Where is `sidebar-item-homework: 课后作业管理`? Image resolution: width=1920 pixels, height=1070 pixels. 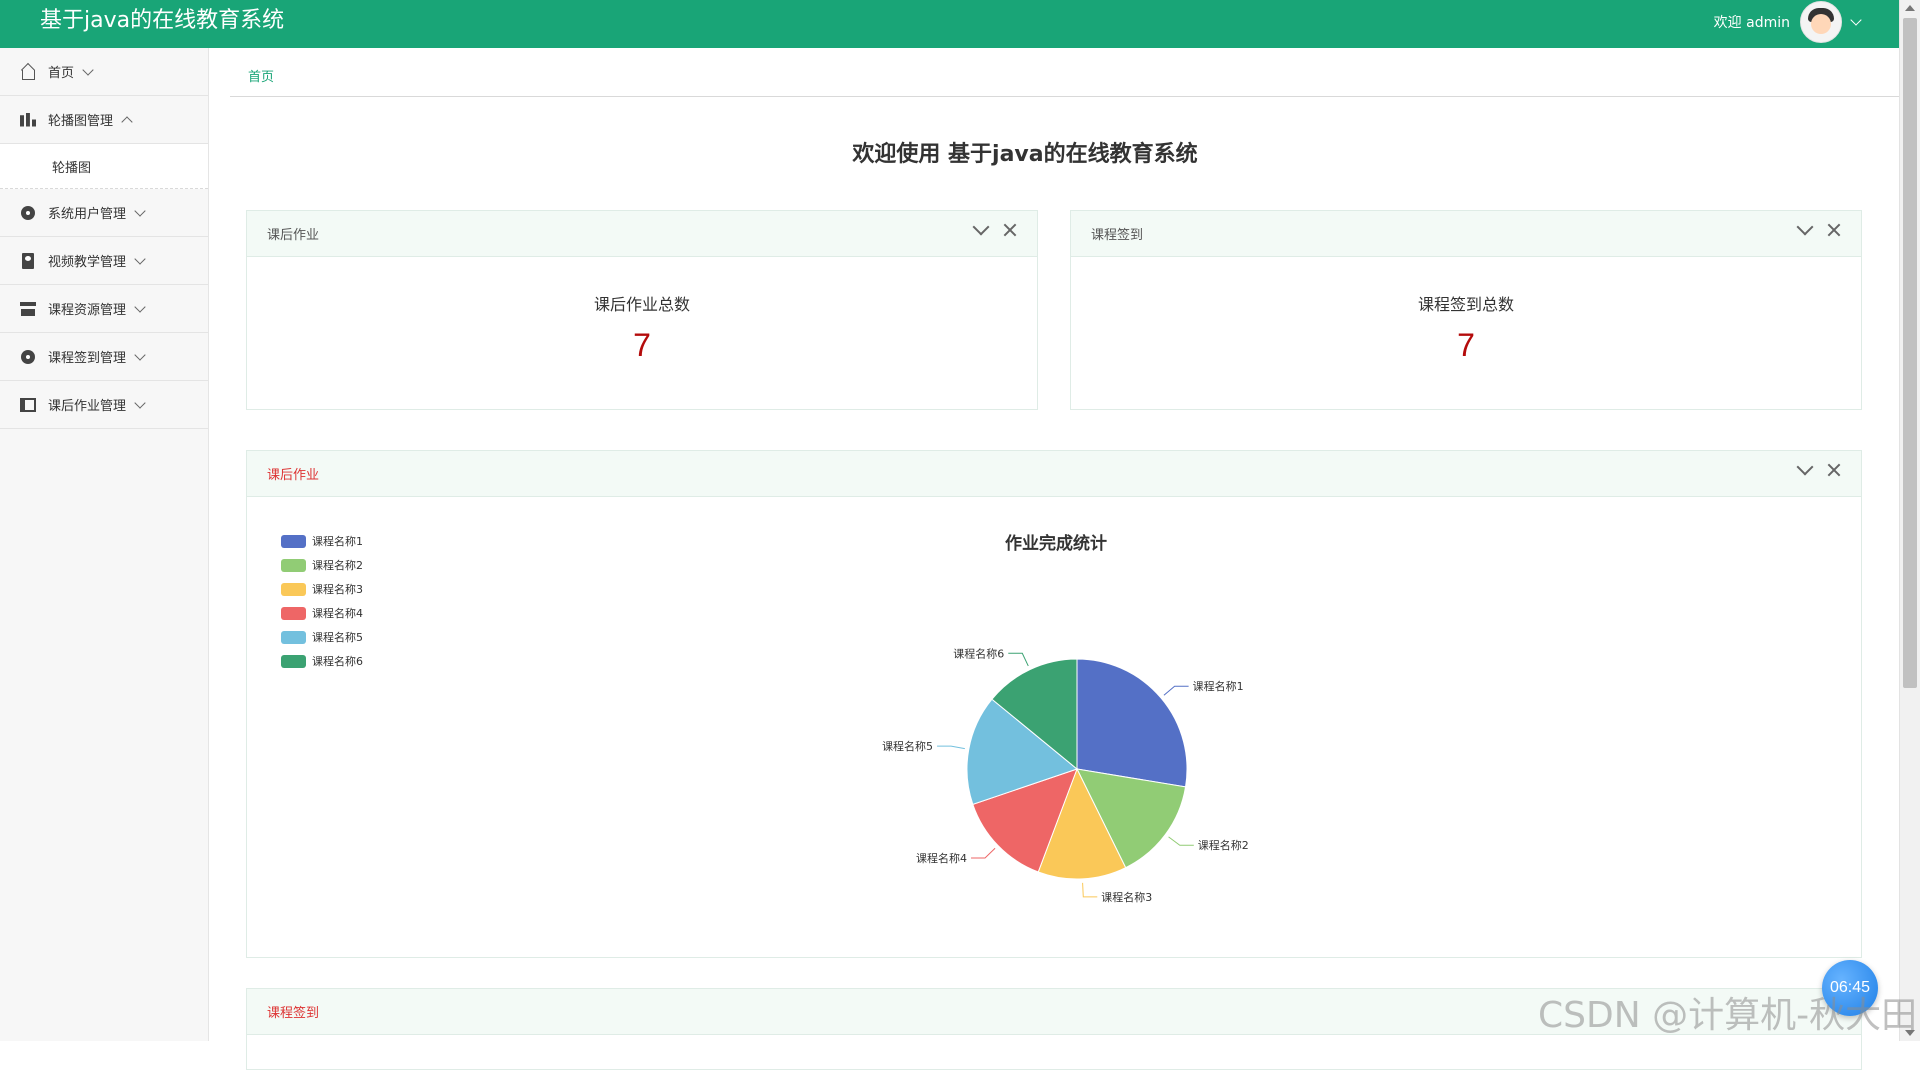
sidebar-item-homework: 课后作业管理 is located at coordinates (104, 405).